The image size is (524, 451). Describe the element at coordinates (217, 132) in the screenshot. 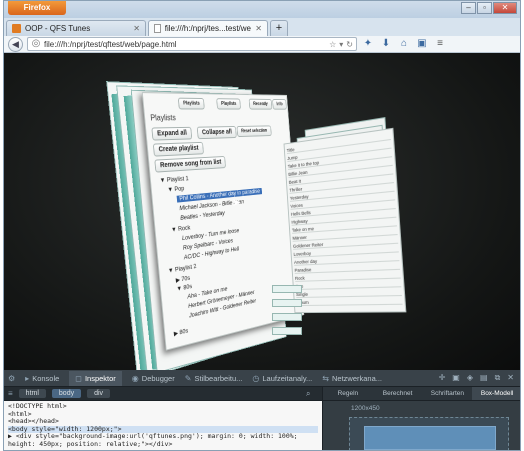

I see `collapse-all-button: Collapse all` at that location.